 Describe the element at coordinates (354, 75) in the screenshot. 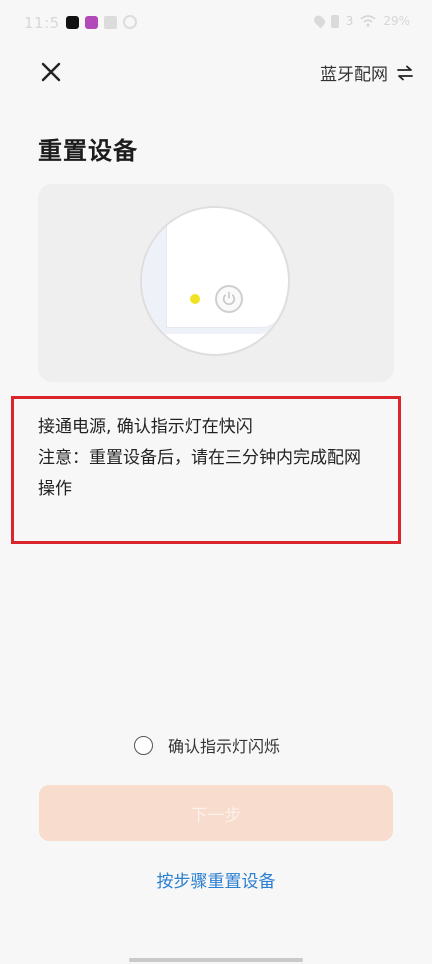

I see `mode-label: 蓝牙配网` at that location.